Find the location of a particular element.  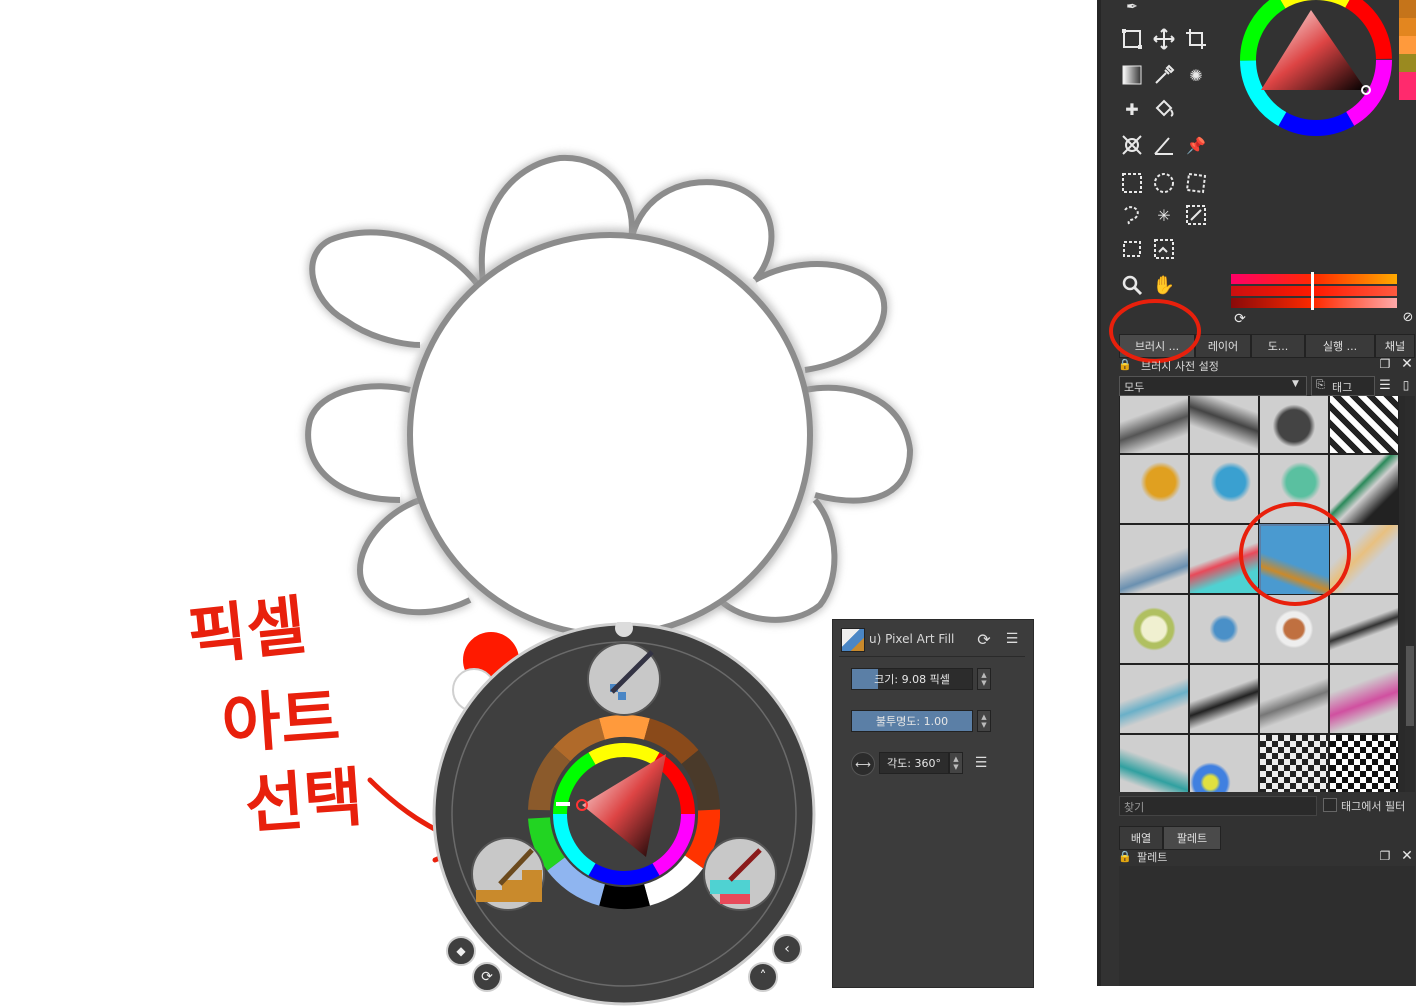

palette-area is located at coordinates (1267, 926).